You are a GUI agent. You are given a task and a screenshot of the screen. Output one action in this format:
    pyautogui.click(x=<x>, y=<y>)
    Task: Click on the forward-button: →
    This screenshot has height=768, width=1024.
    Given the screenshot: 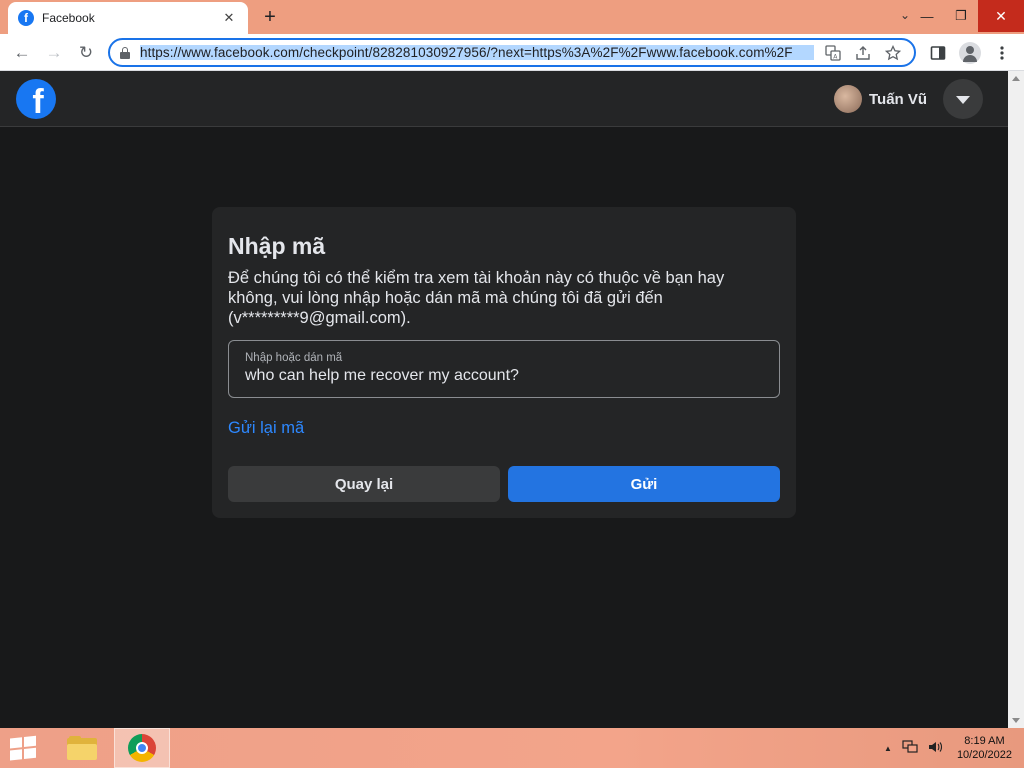 What is the action you would take?
    pyautogui.click(x=54, y=53)
    